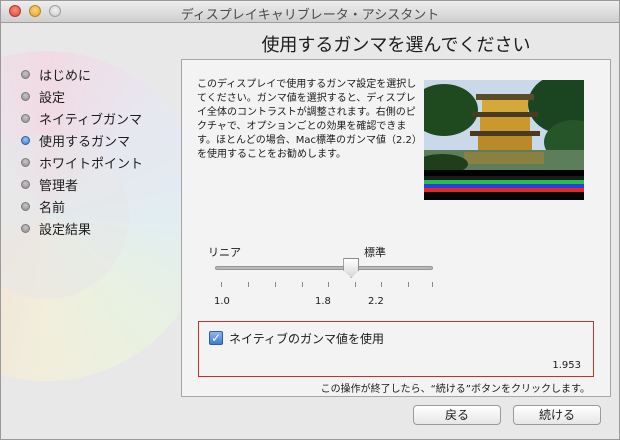 The height and width of the screenshot is (440, 620). What do you see at coordinates (351, 268) in the screenshot?
I see `gamma-slider-knob` at bounding box center [351, 268].